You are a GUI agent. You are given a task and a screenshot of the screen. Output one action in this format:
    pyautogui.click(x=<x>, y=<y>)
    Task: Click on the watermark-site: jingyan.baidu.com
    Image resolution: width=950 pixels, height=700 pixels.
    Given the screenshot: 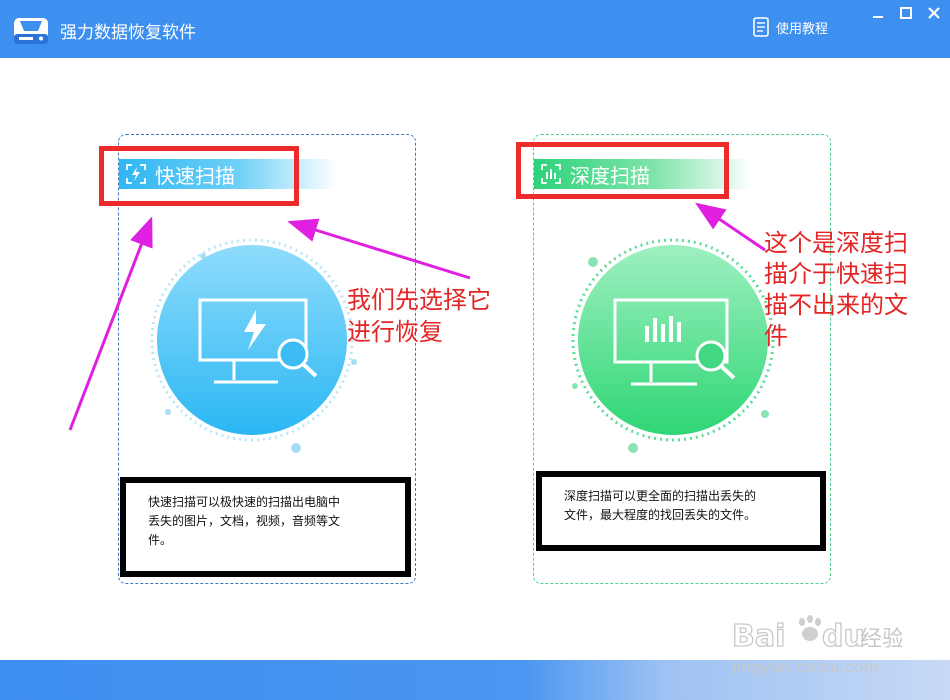 What is the action you would take?
    pyautogui.click(x=805, y=667)
    